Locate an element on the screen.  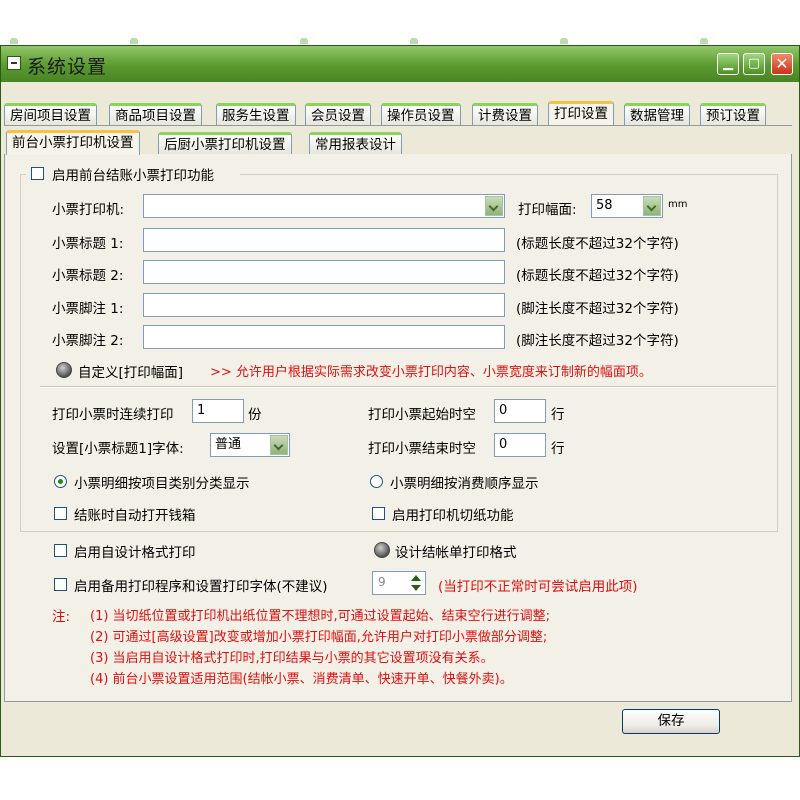
printer-label: 小票打印机: is located at coordinates (88, 210).